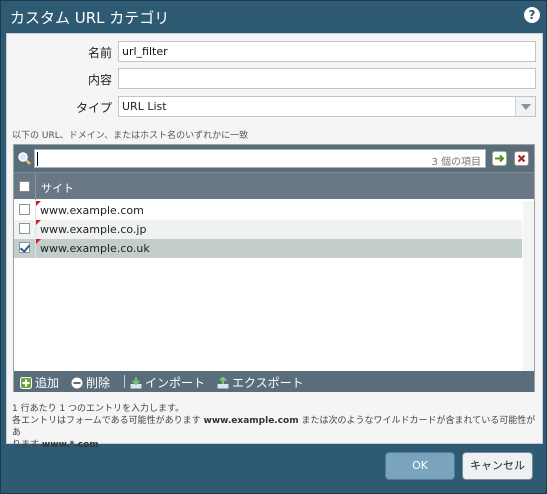  Describe the element at coordinates (420, 466) in the screenshot. I see `ok-button: OK` at that location.